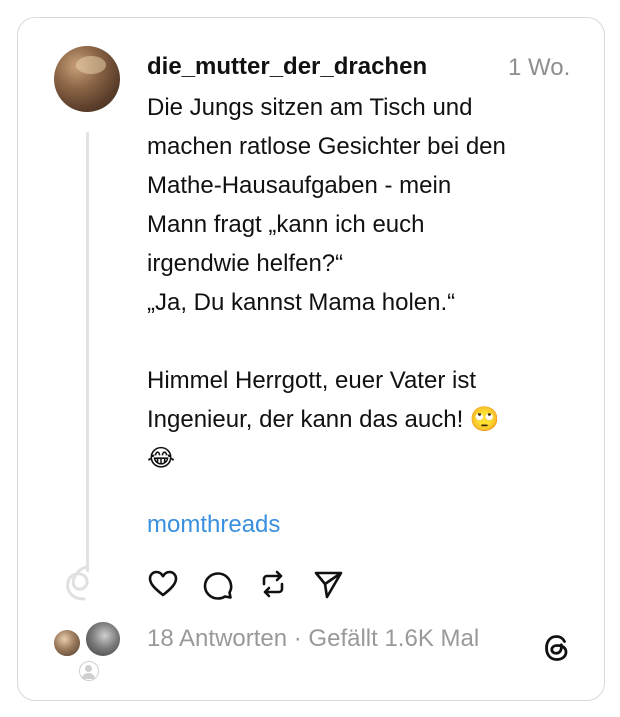  Describe the element at coordinates (161, 458) in the screenshot. I see `post-text-line: 😂` at that location.